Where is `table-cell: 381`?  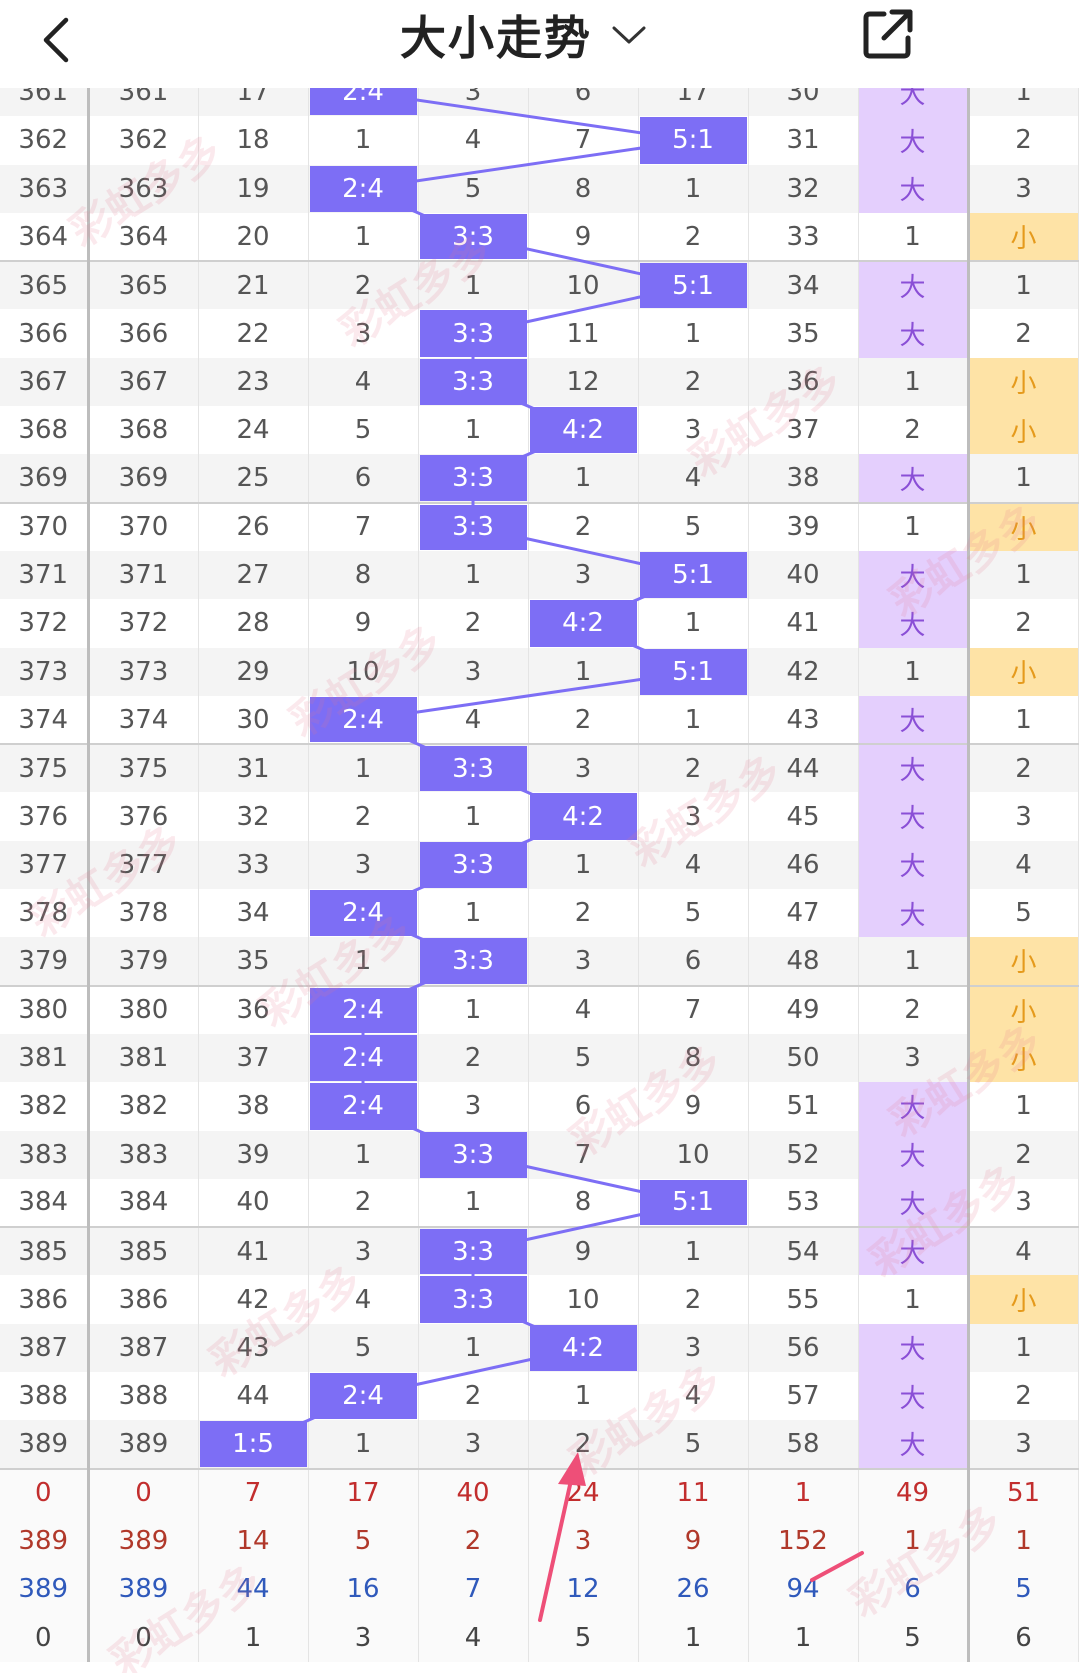 table-cell: 381 is located at coordinates (143, 1058).